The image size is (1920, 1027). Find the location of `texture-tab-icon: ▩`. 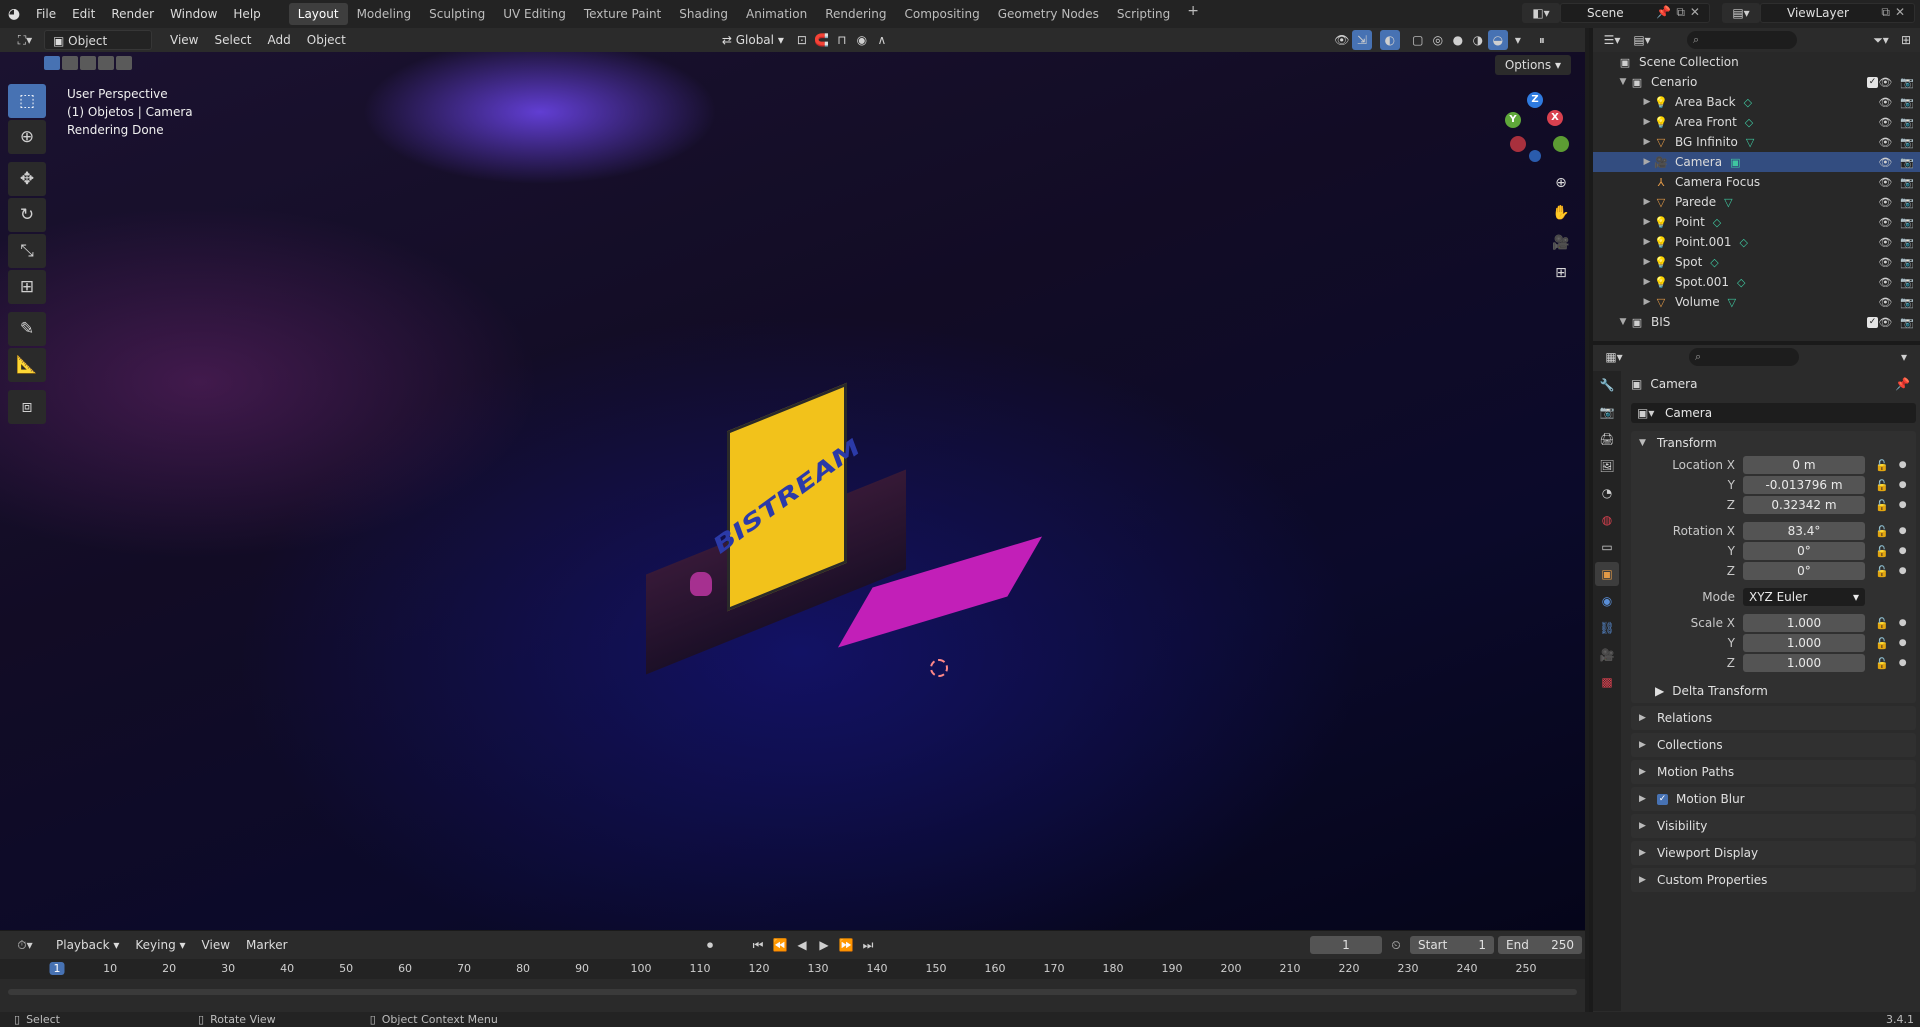

texture-tab-icon: ▩ is located at coordinates (1607, 682).